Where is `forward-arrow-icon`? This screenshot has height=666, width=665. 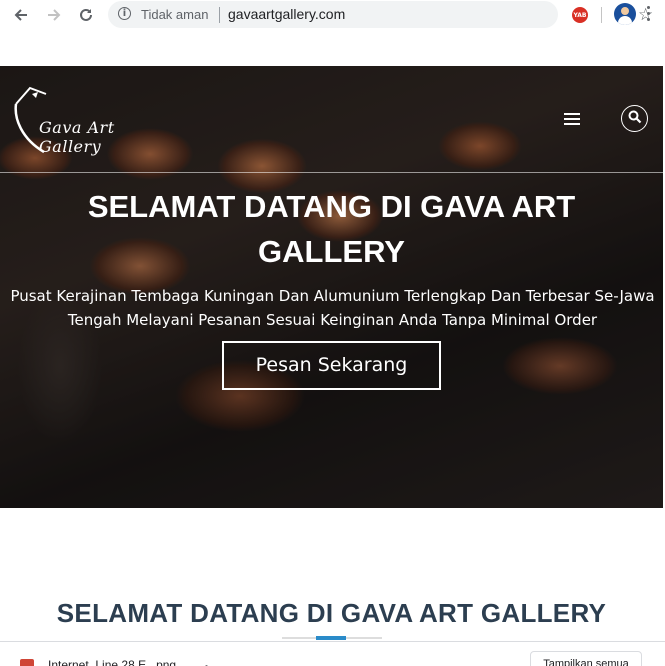
forward-arrow-icon is located at coordinates (54, 15).